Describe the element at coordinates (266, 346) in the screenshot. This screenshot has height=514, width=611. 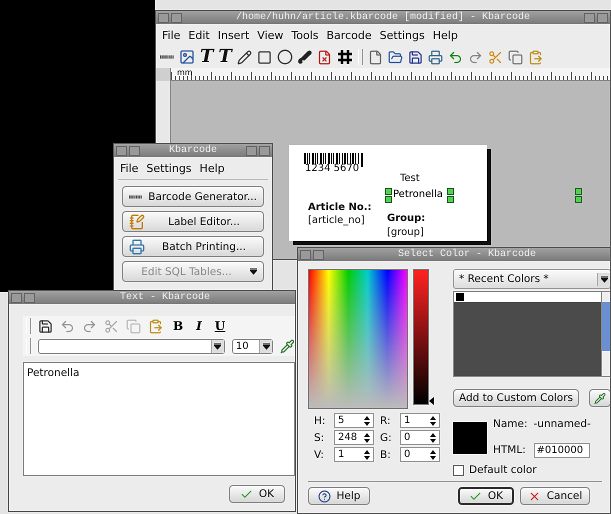
I see `dropdown-arrow-icon` at that location.